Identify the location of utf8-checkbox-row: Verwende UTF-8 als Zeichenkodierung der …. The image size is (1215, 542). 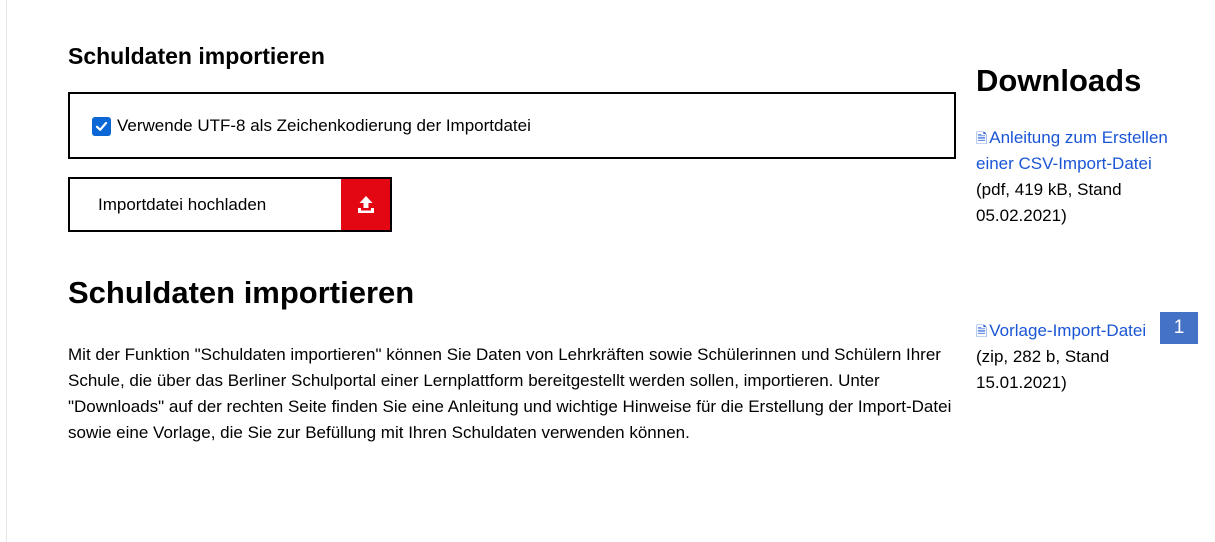
(311, 126).